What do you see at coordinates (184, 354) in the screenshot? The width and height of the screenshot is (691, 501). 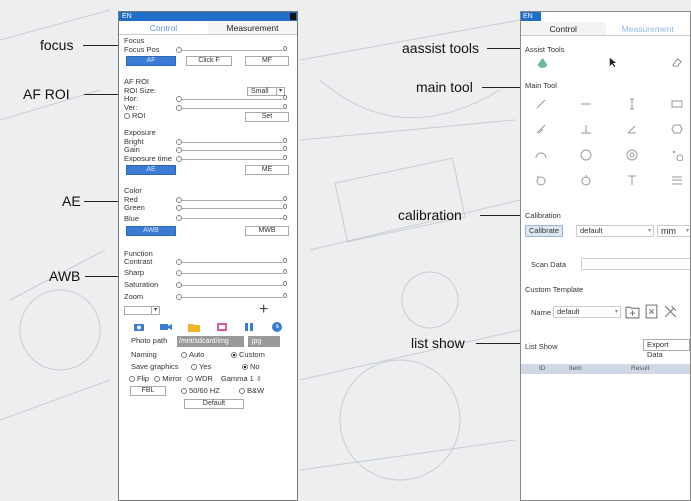 I see `naming-auto-radio` at bounding box center [184, 354].